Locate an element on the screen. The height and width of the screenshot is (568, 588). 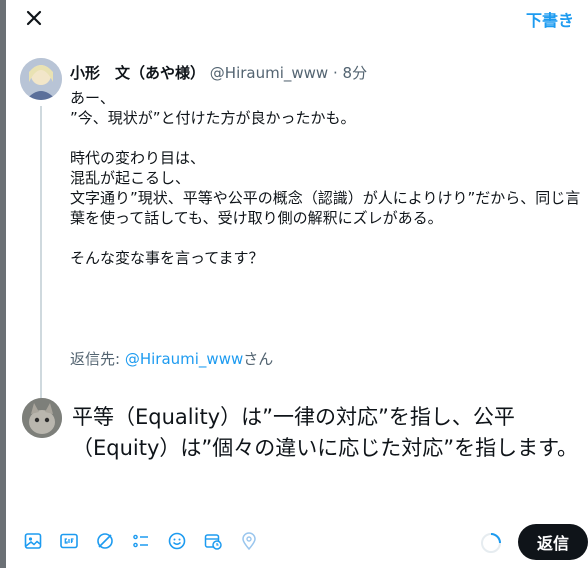
gif-button is located at coordinates (69, 541).